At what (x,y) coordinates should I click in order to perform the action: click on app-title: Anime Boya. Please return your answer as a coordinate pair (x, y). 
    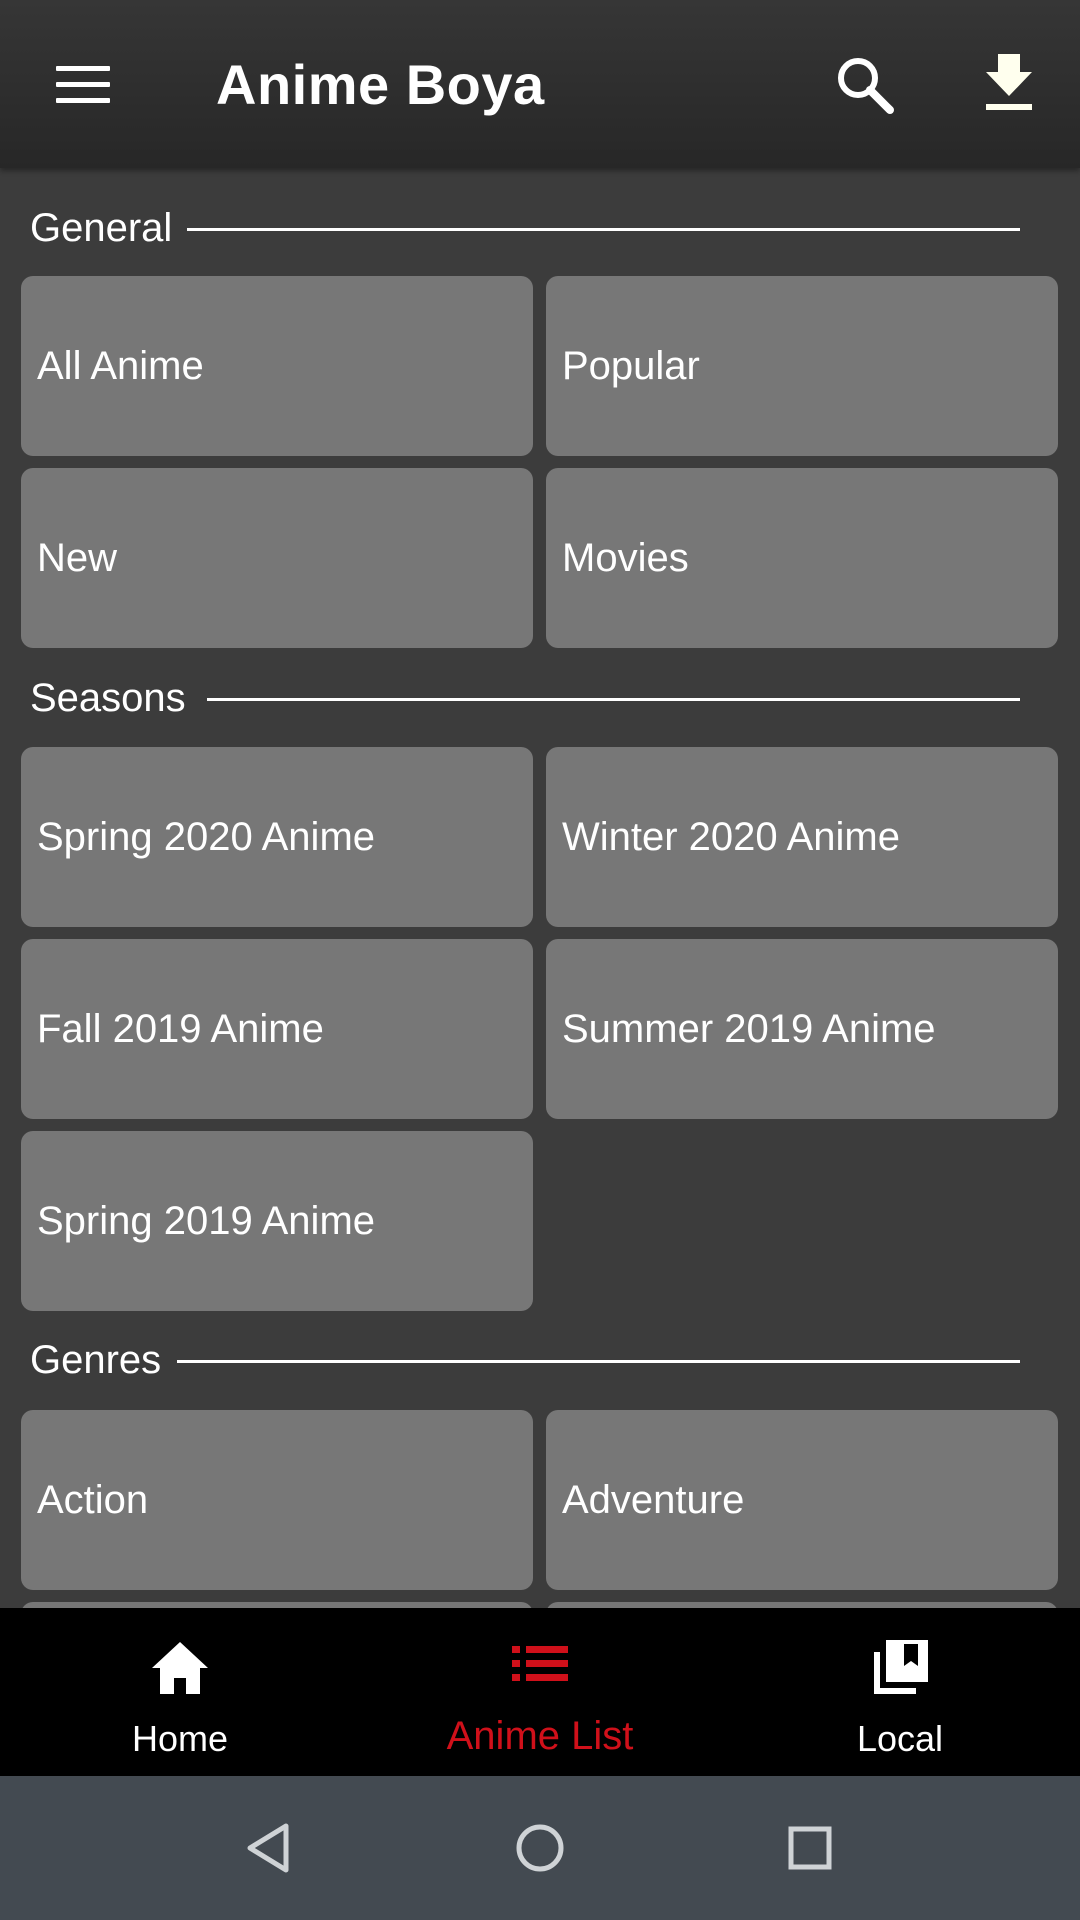
    Looking at the image, I should click on (380, 84).